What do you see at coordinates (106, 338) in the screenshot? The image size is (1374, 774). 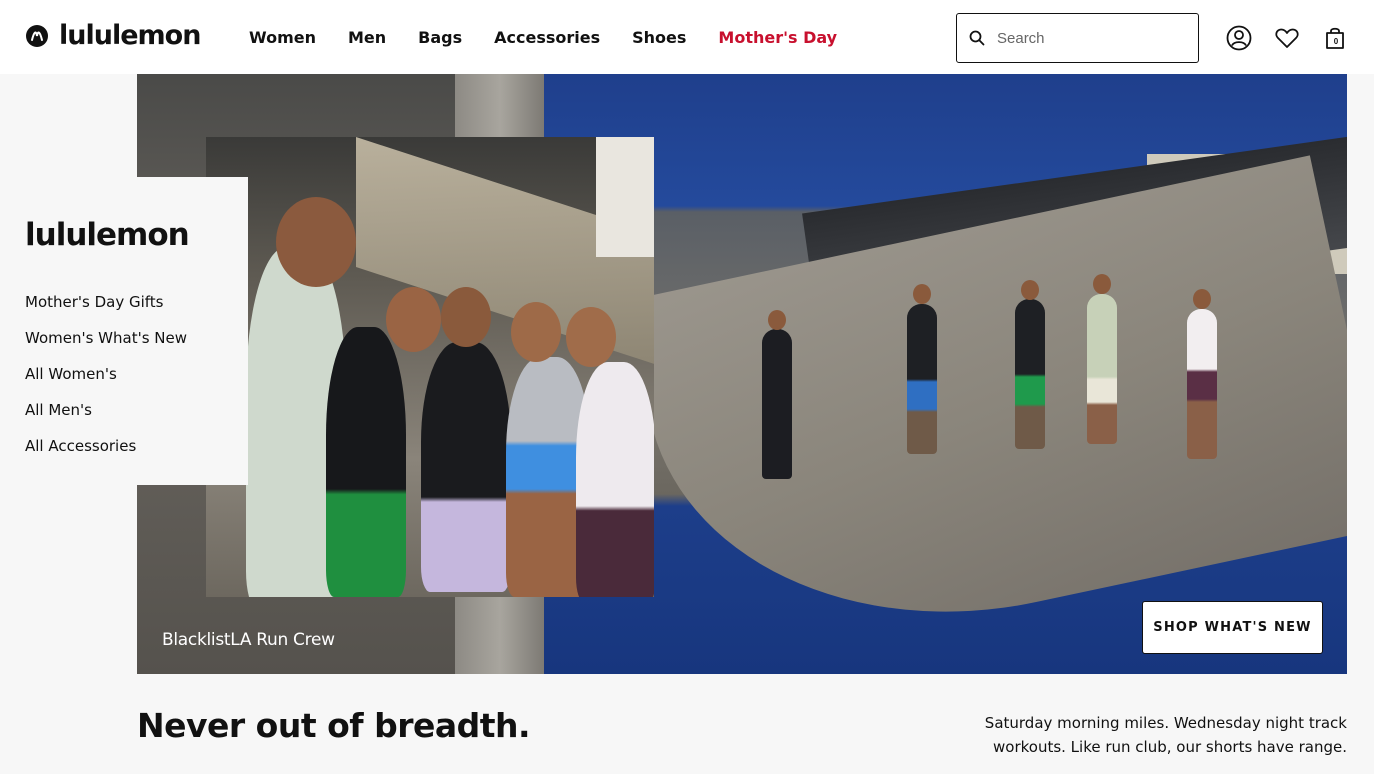 I see `side-link-womens-whats-new: Women's What's New` at bounding box center [106, 338].